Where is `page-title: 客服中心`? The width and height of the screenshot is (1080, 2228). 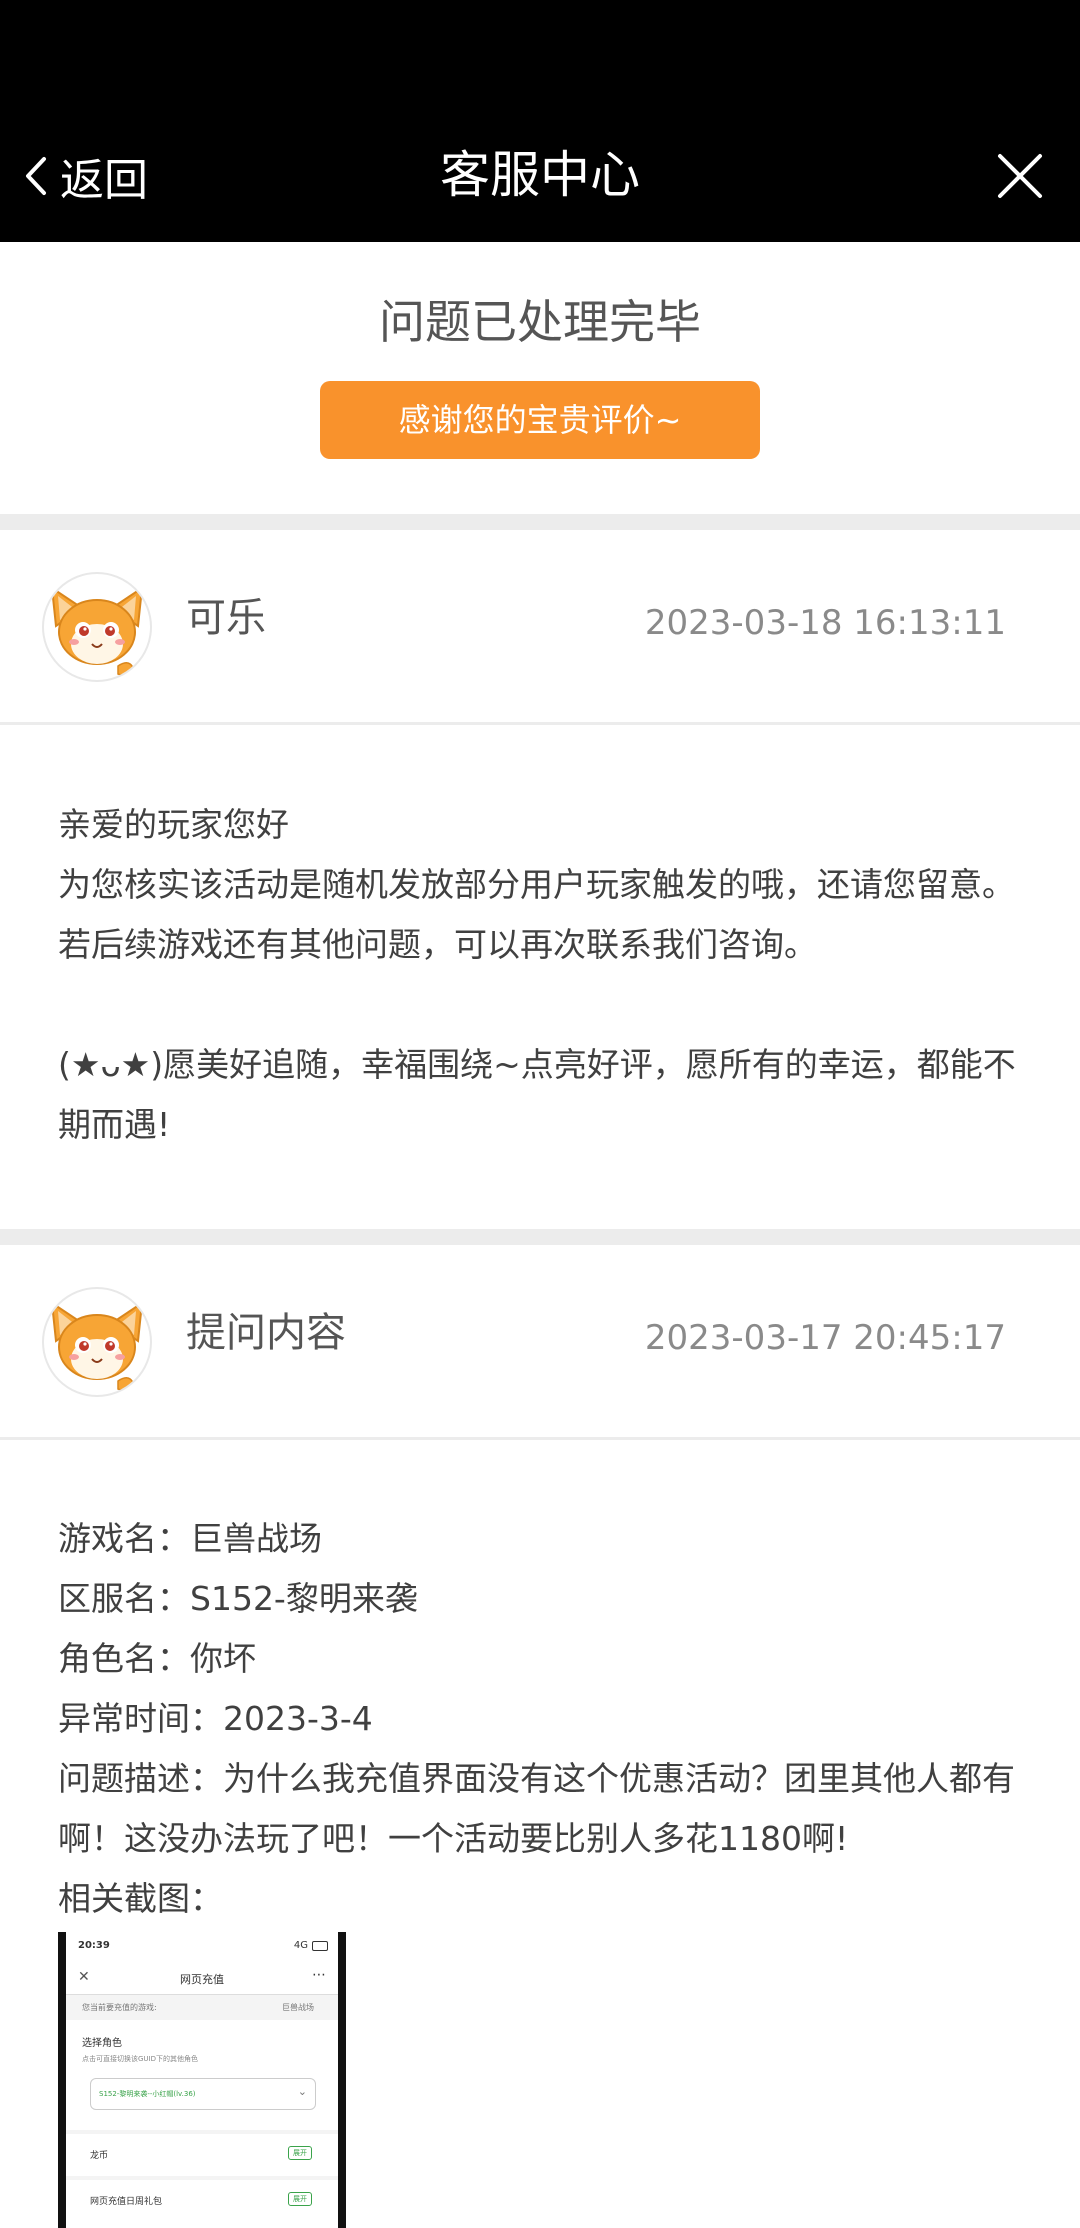
page-title: 客服中心 is located at coordinates (540, 175).